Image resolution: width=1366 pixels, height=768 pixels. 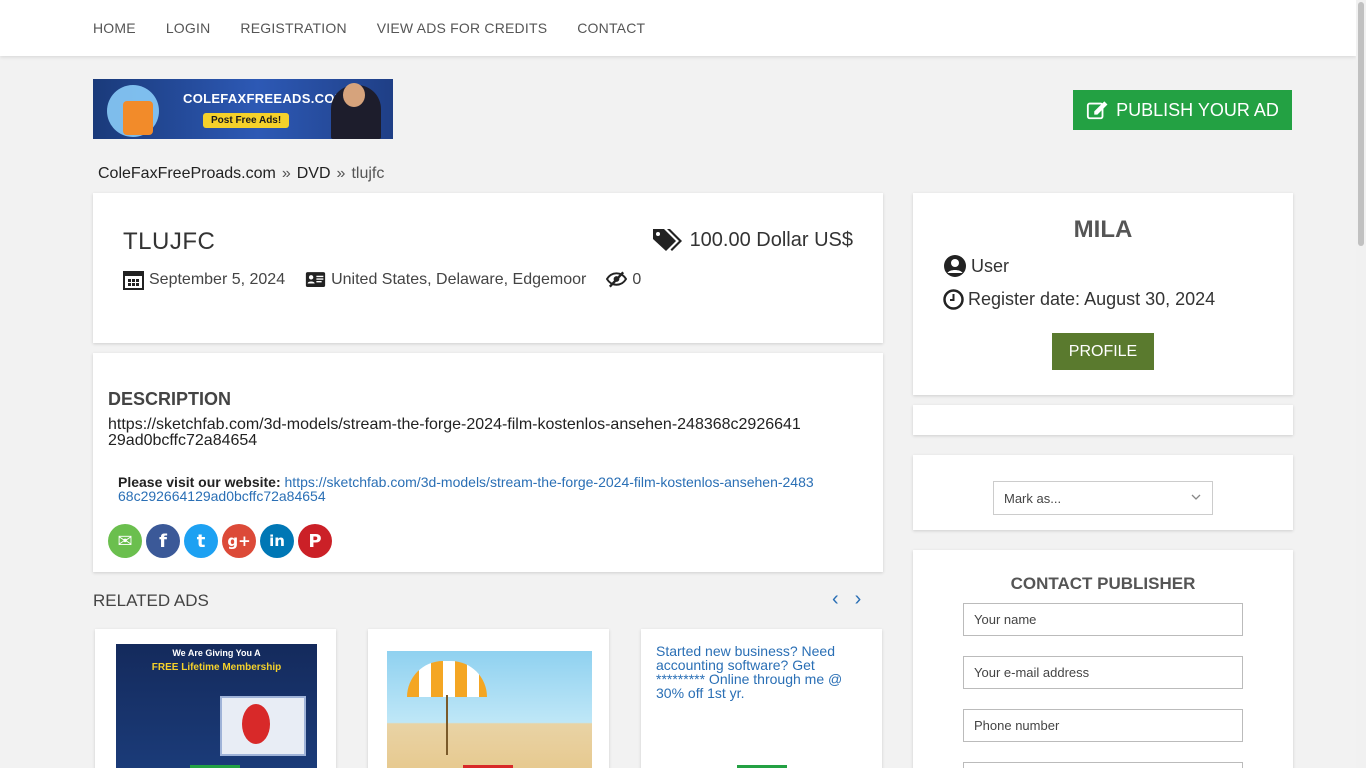 What do you see at coordinates (1361, 124) in the screenshot?
I see `scrollbar-thumb` at bounding box center [1361, 124].